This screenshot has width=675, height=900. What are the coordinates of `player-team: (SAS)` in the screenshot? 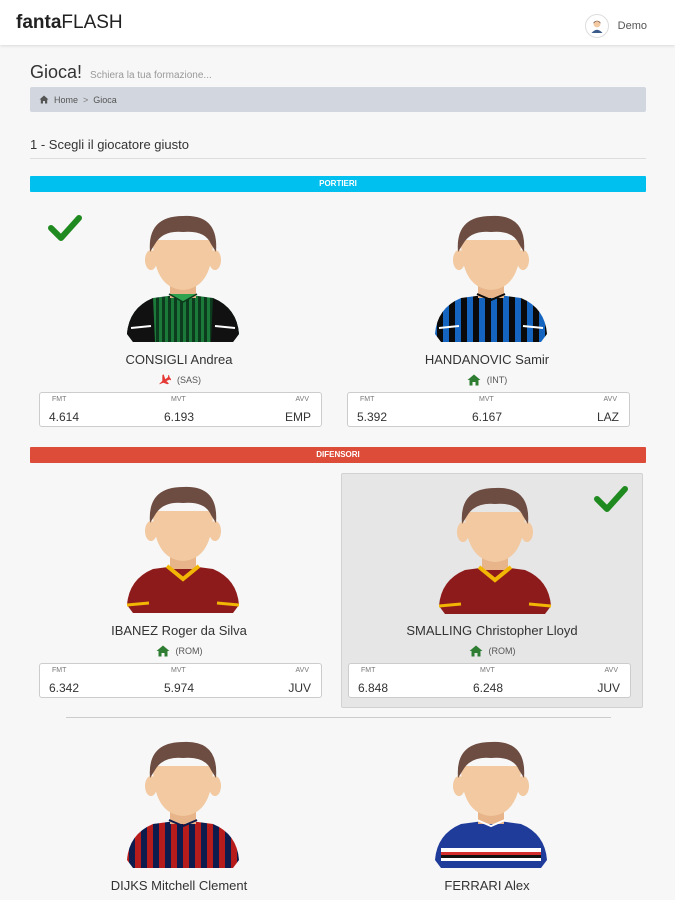 It's located at (179, 380).